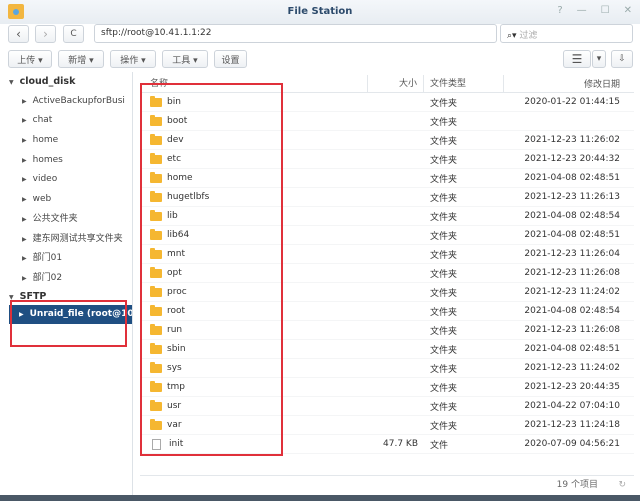 This screenshot has height=501, width=640. Describe the element at coordinates (622, 59) in the screenshot. I see `sort-button: ⇩` at that location.